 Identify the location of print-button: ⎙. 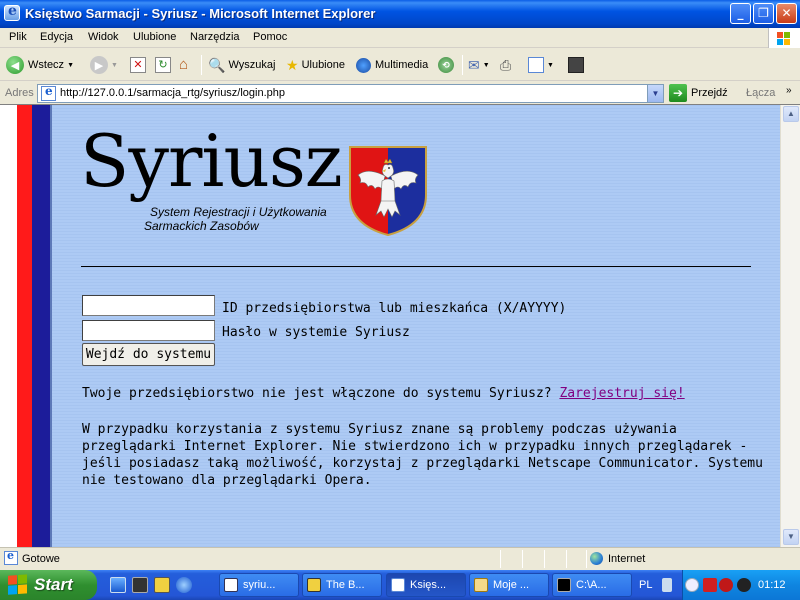
(505, 65).